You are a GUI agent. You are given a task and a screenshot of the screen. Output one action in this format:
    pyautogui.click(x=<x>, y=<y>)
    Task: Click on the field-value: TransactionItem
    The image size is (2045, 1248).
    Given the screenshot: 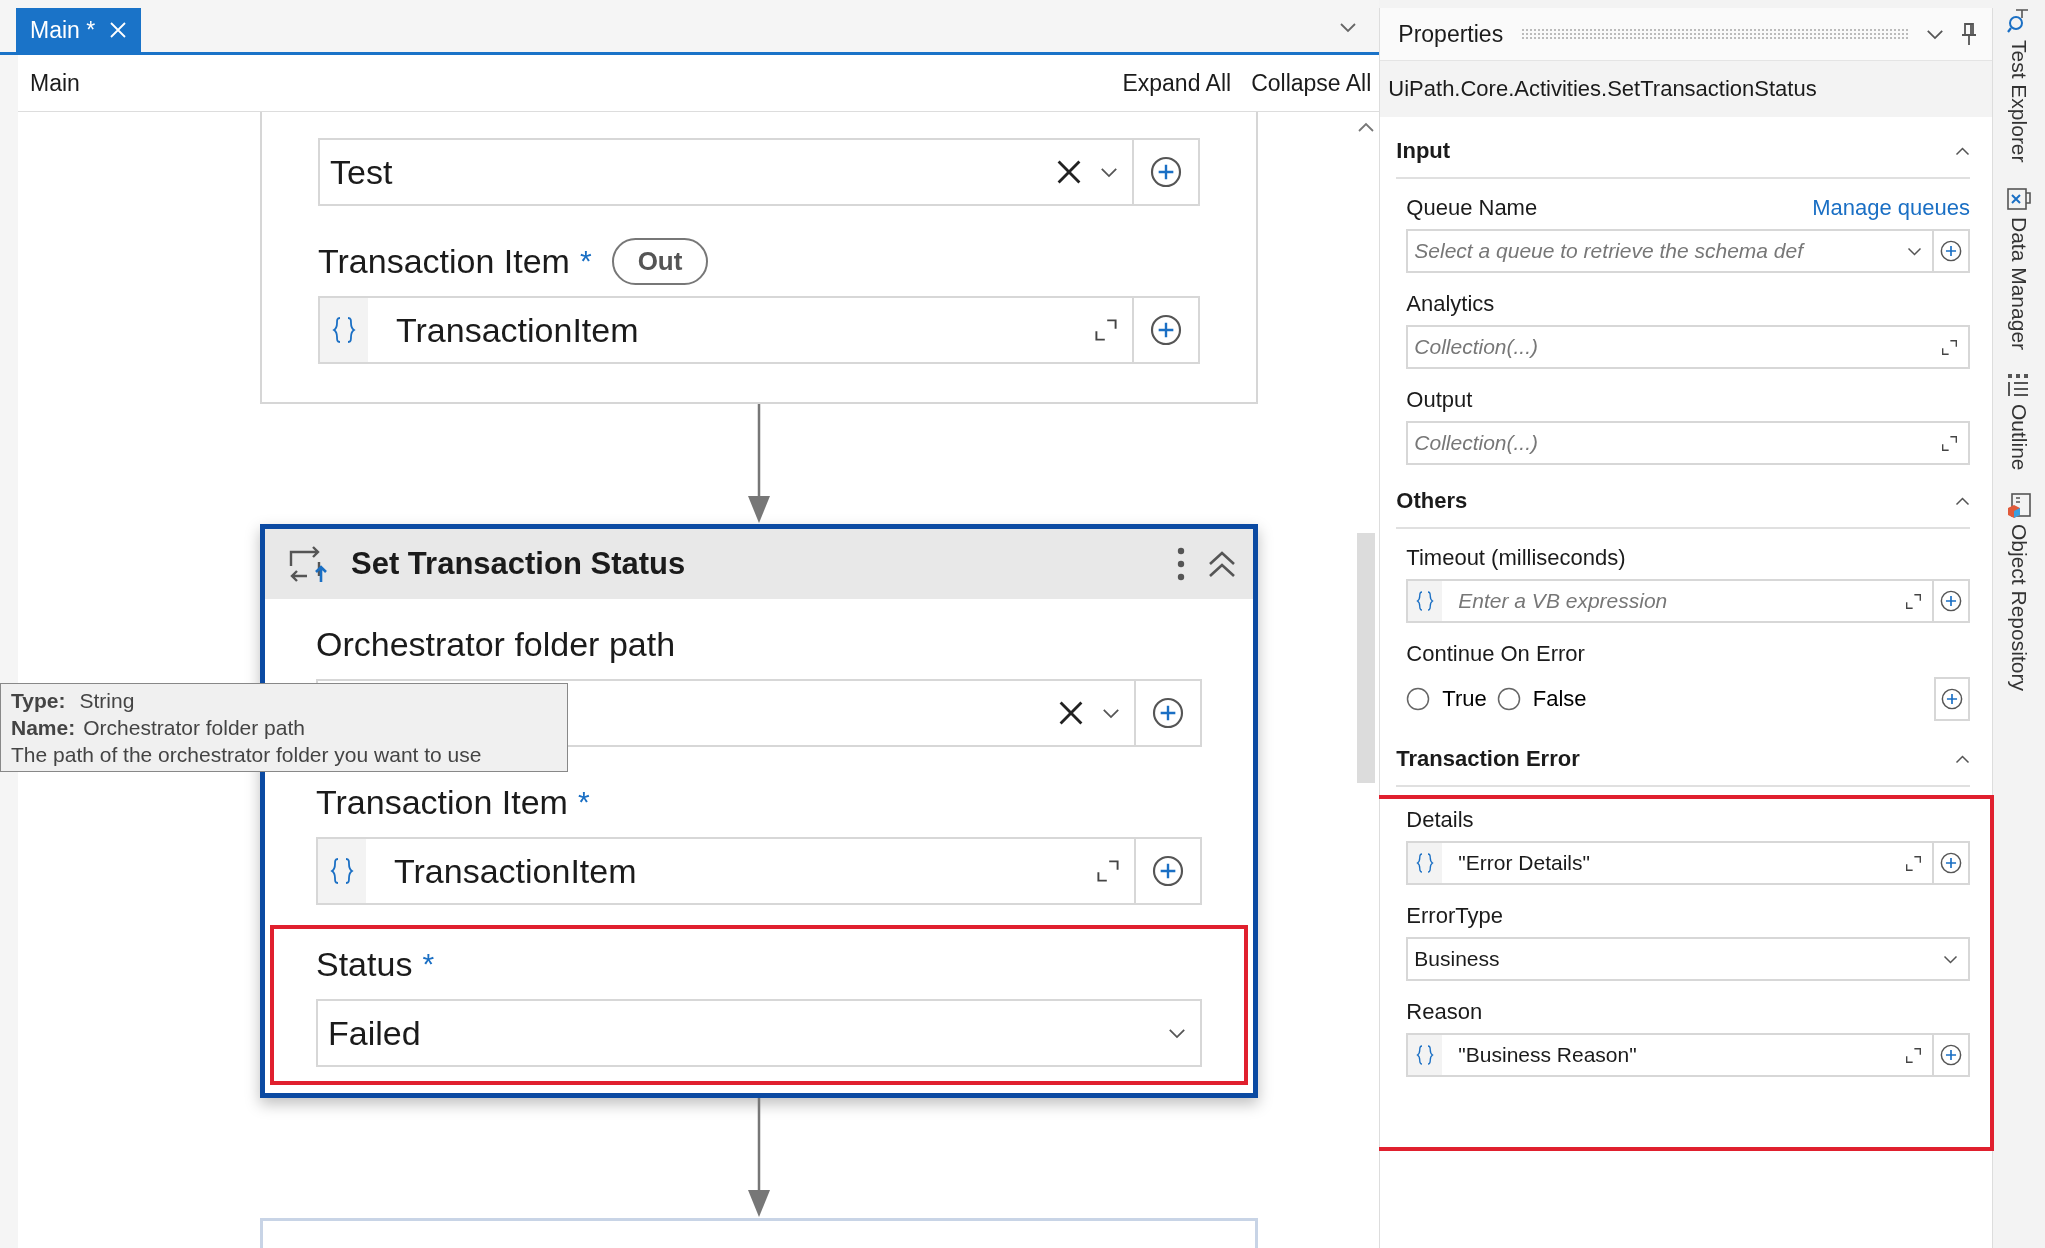 What is the action you would take?
    pyautogui.click(x=515, y=871)
    